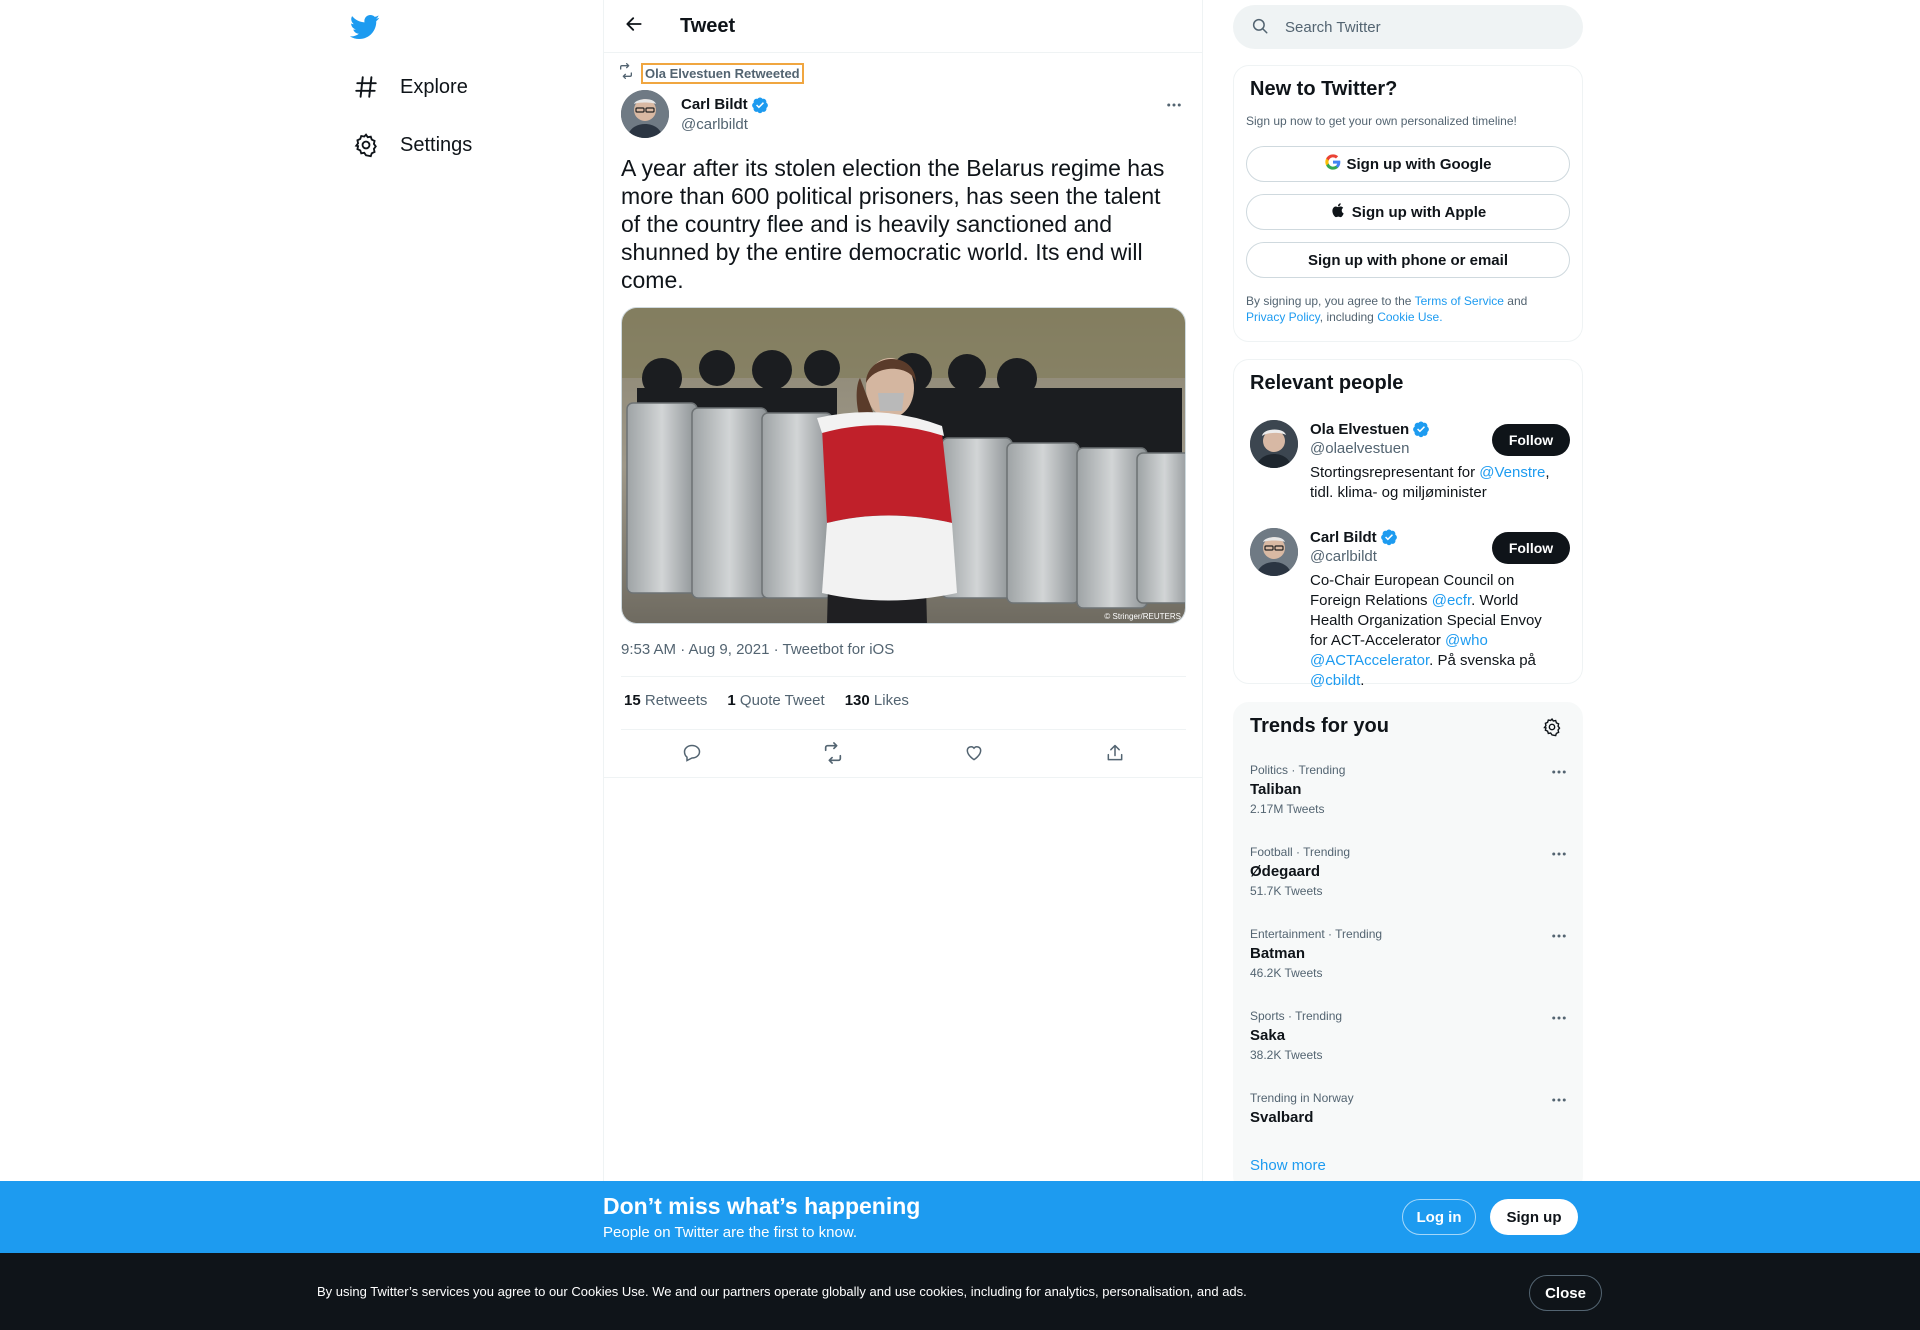 This screenshot has height=1330, width=1920. I want to click on trend-meta: Trending in Norway, so click(1302, 1098).